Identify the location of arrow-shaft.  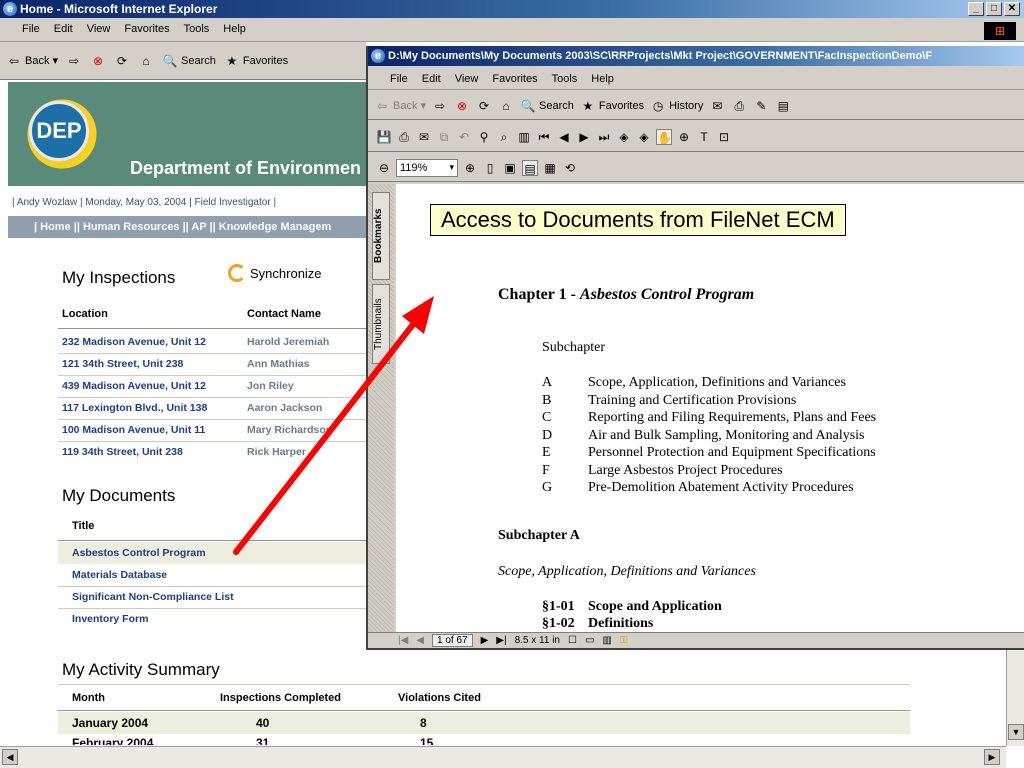
(327, 435).